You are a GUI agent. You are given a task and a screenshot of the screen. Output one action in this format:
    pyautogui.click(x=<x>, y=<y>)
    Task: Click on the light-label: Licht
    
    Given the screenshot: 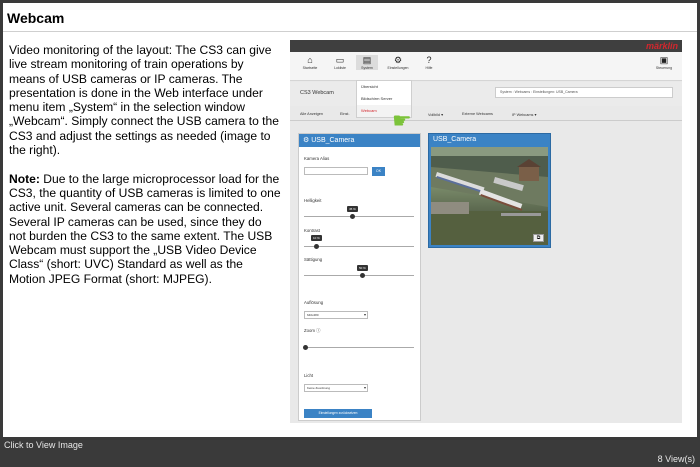 What is the action you would take?
    pyautogui.click(x=309, y=375)
    